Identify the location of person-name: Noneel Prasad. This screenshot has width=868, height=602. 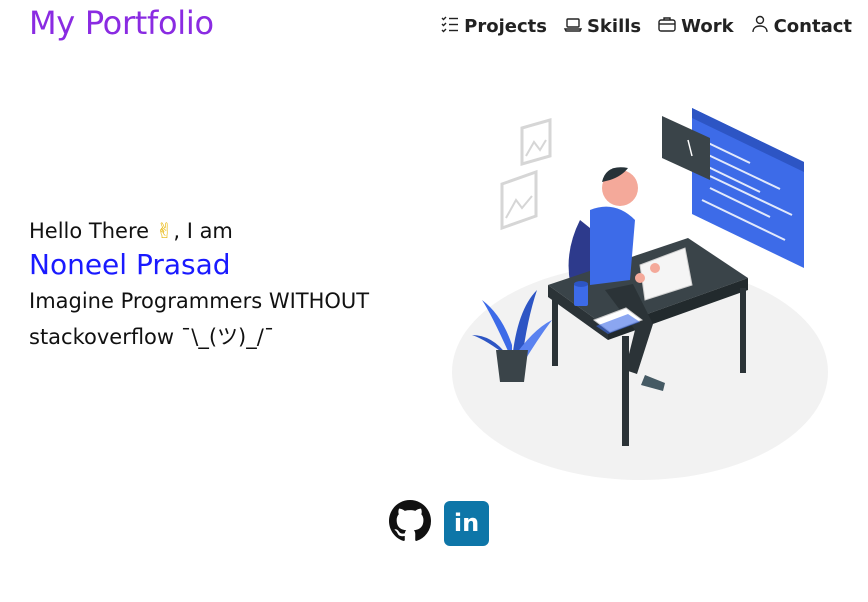
(130, 264).